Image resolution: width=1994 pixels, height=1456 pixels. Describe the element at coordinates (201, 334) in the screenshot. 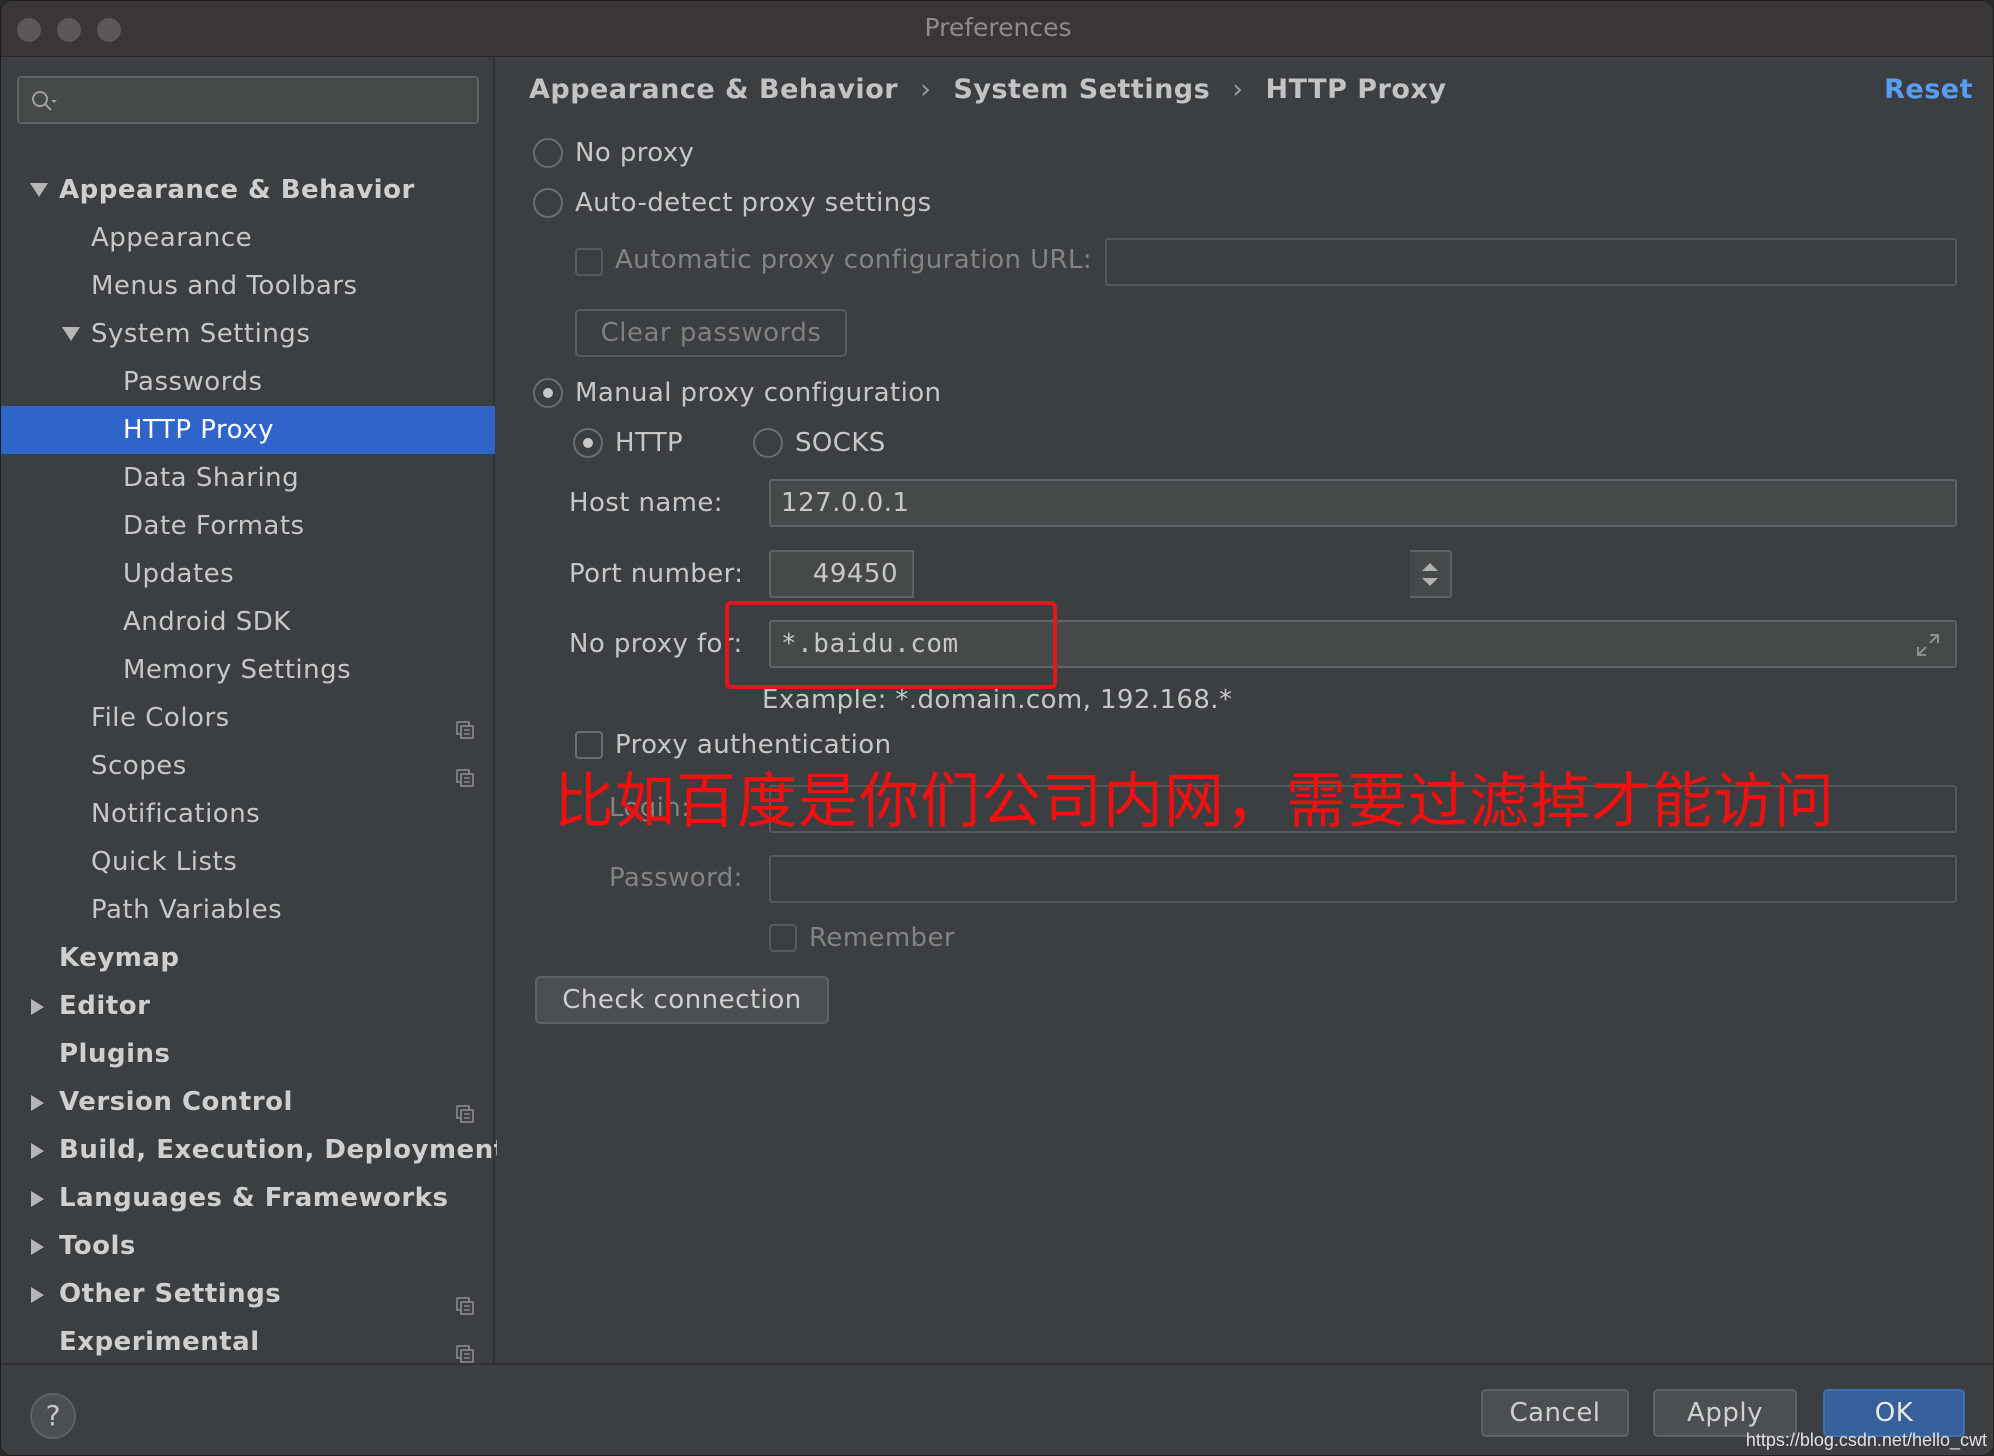

I see `sidebar-item-label: System Settings` at that location.